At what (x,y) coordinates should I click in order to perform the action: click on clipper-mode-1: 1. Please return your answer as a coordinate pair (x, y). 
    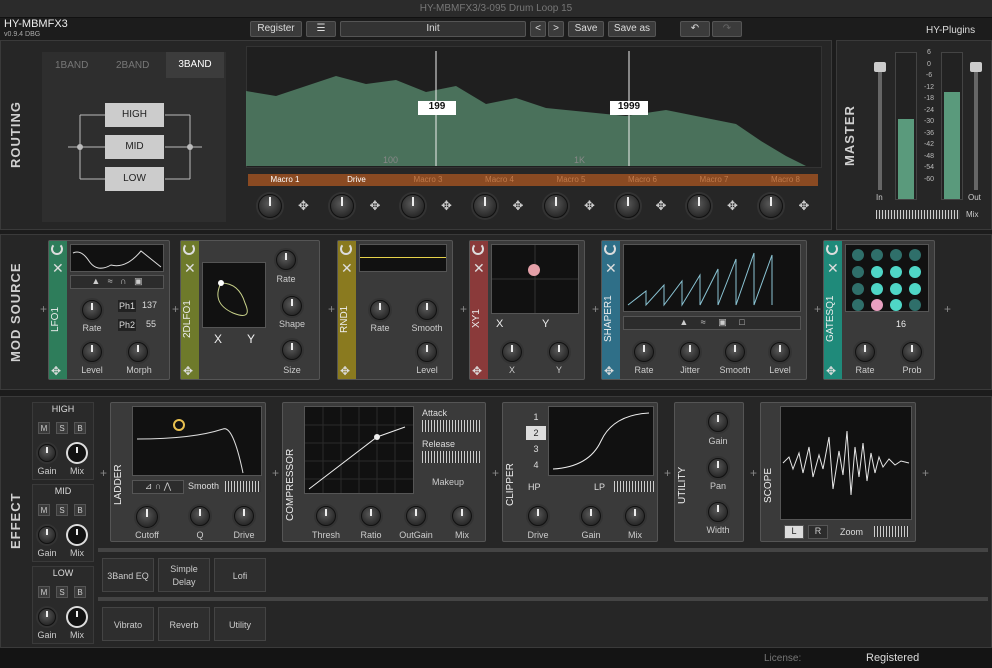
    Looking at the image, I should click on (536, 417).